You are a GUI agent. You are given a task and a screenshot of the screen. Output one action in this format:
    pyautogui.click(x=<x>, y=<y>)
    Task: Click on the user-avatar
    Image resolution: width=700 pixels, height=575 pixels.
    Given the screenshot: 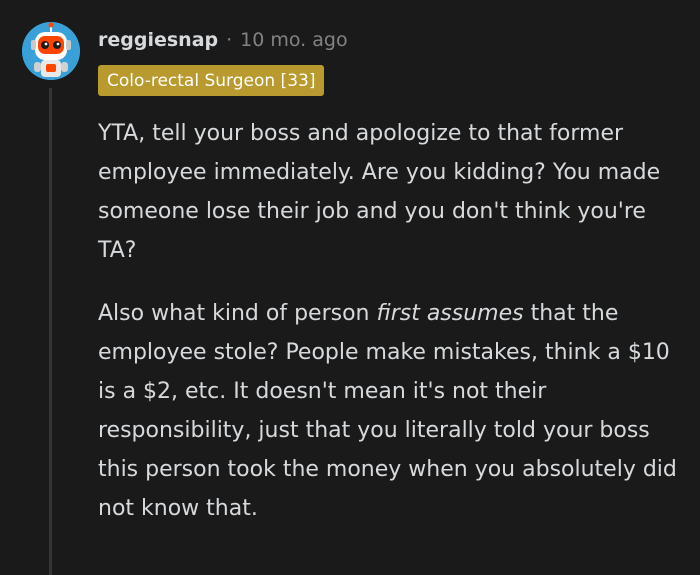 What is the action you would take?
    pyautogui.click(x=51, y=51)
    